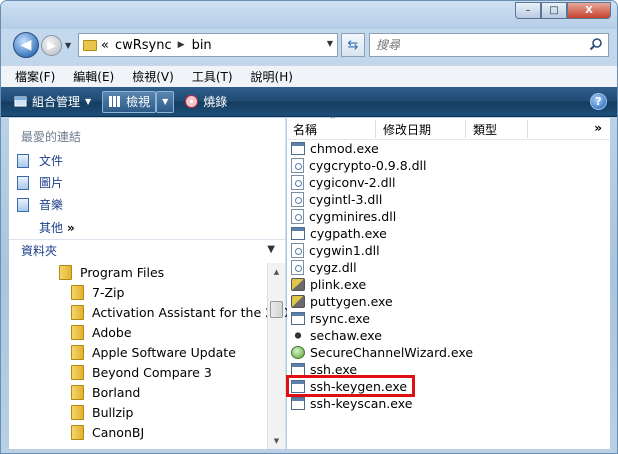 The image size is (618, 454). Describe the element at coordinates (392, 352) in the screenshot. I see `file-name: SecureChannelWizard.exe` at that location.